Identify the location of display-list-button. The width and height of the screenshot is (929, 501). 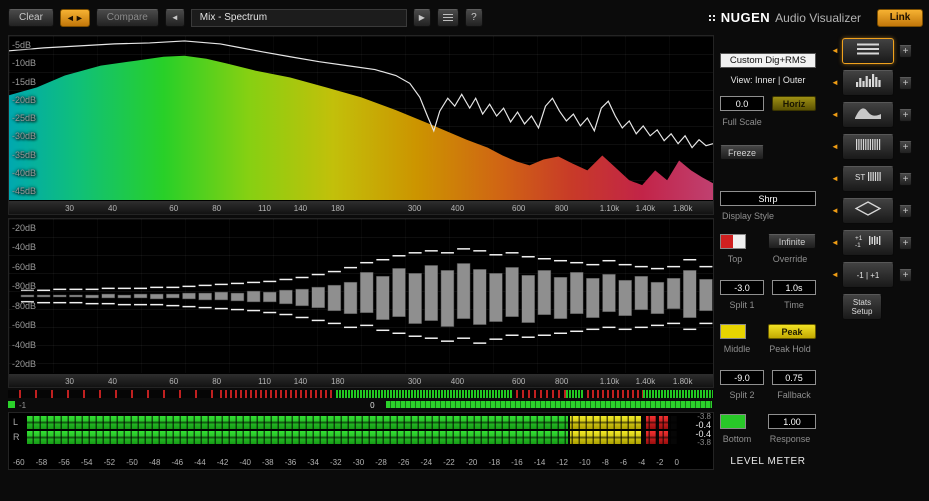
(868, 51).